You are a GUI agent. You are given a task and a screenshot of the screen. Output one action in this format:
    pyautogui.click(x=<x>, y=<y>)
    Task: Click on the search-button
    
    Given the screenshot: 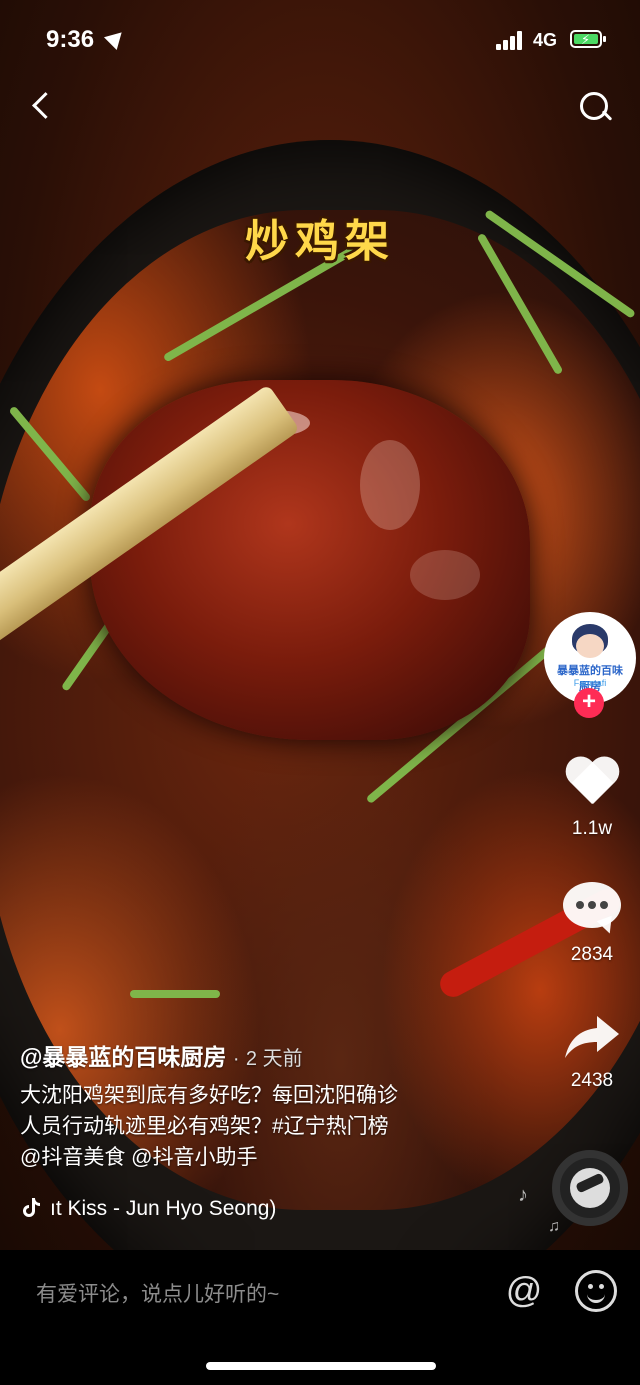 What is the action you would take?
    pyautogui.click(x=596, y=108)
    